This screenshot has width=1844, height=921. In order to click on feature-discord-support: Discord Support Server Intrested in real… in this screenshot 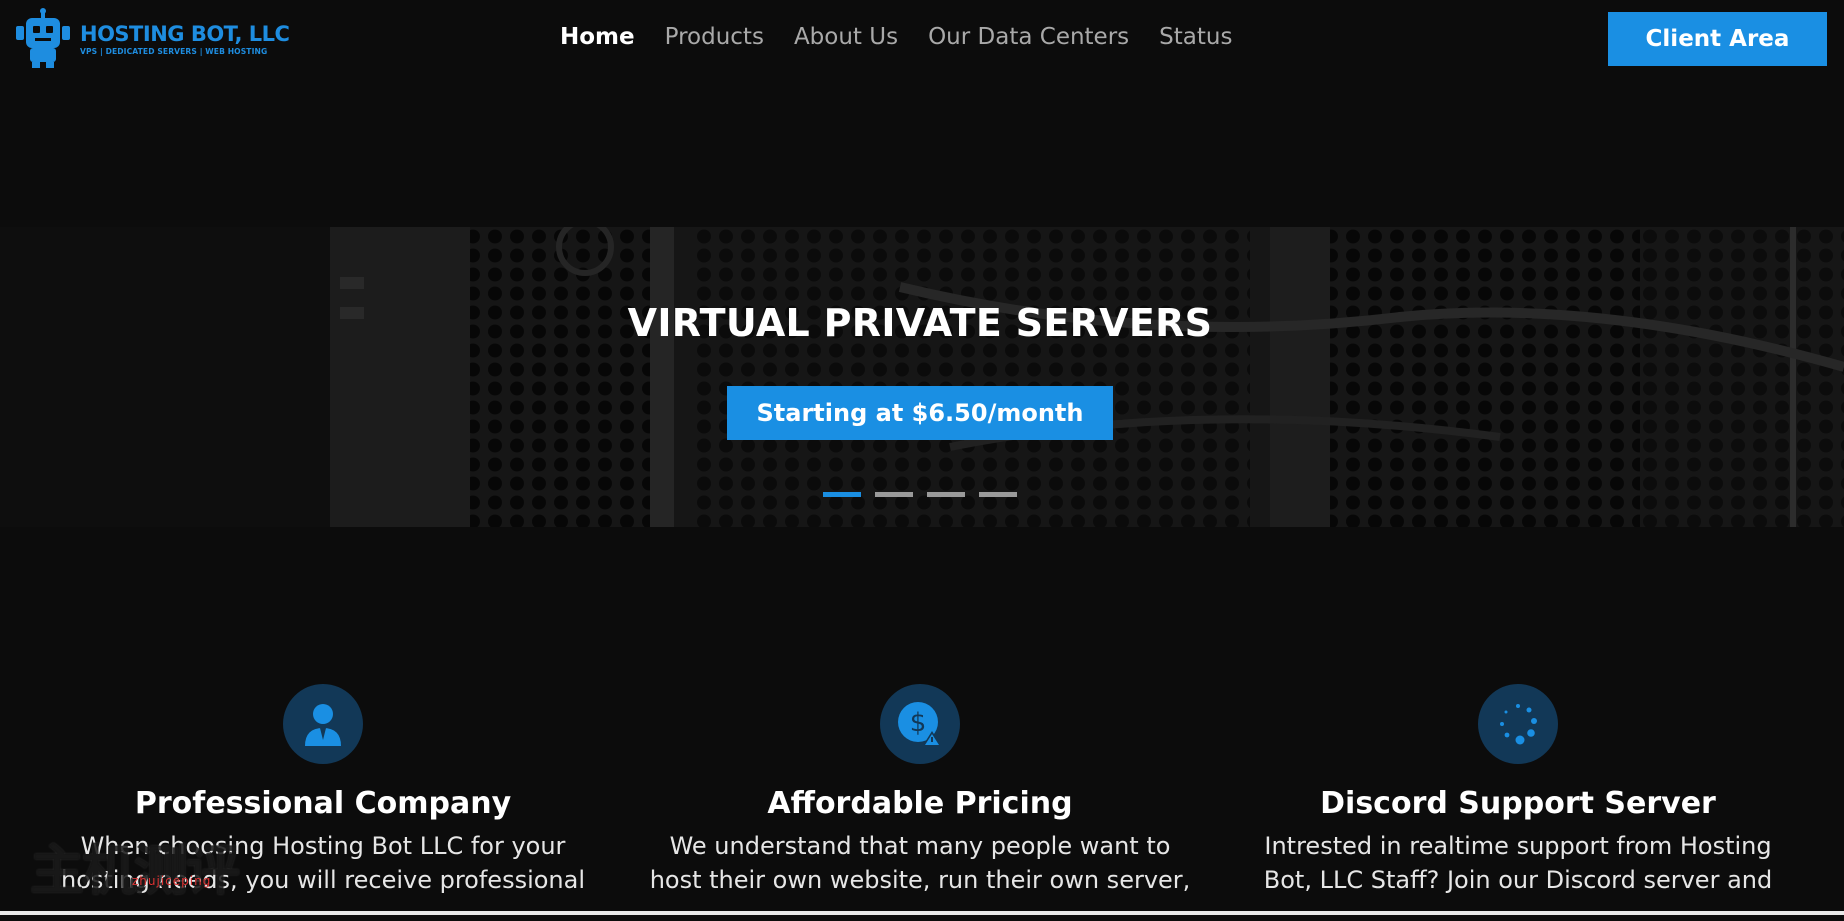, I will do `click(1518, 790)`.